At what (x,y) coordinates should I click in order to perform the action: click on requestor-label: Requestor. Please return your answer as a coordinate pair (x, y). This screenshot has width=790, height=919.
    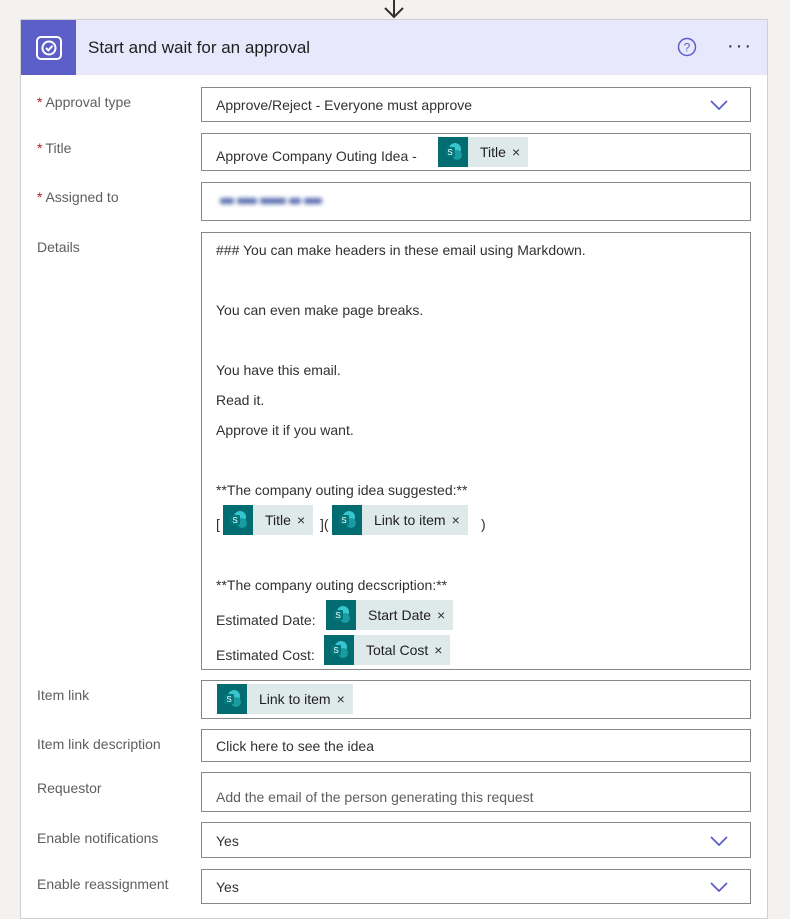
    Looking at the image, I should click on (69, 788).